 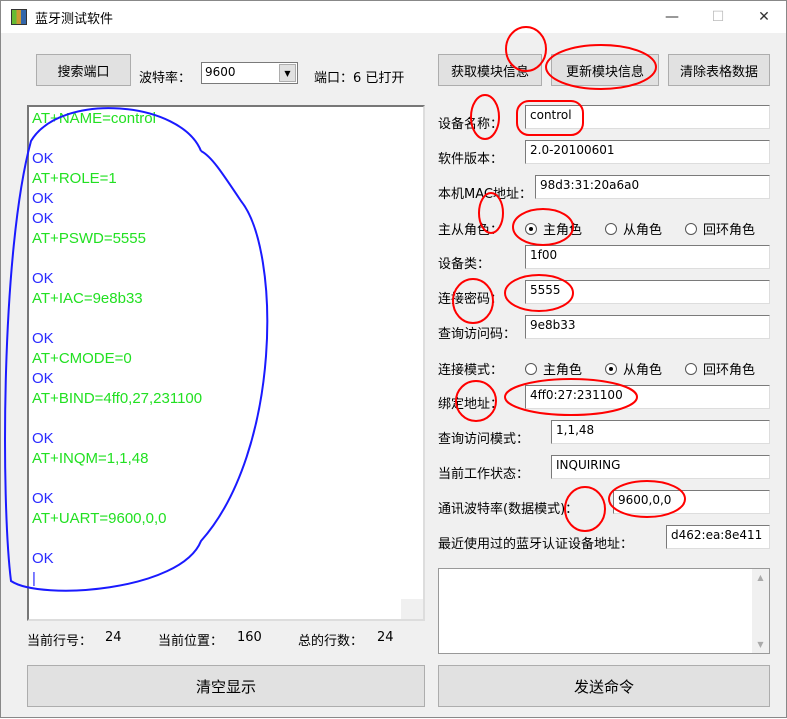 I want to click on pswd-field: 5555, so click(x=647, y=292).